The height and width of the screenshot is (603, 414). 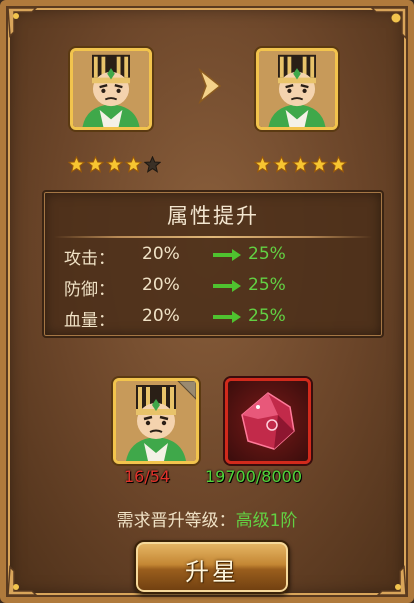 I want to click on star-empty-icon, so click(x=152, y=164).